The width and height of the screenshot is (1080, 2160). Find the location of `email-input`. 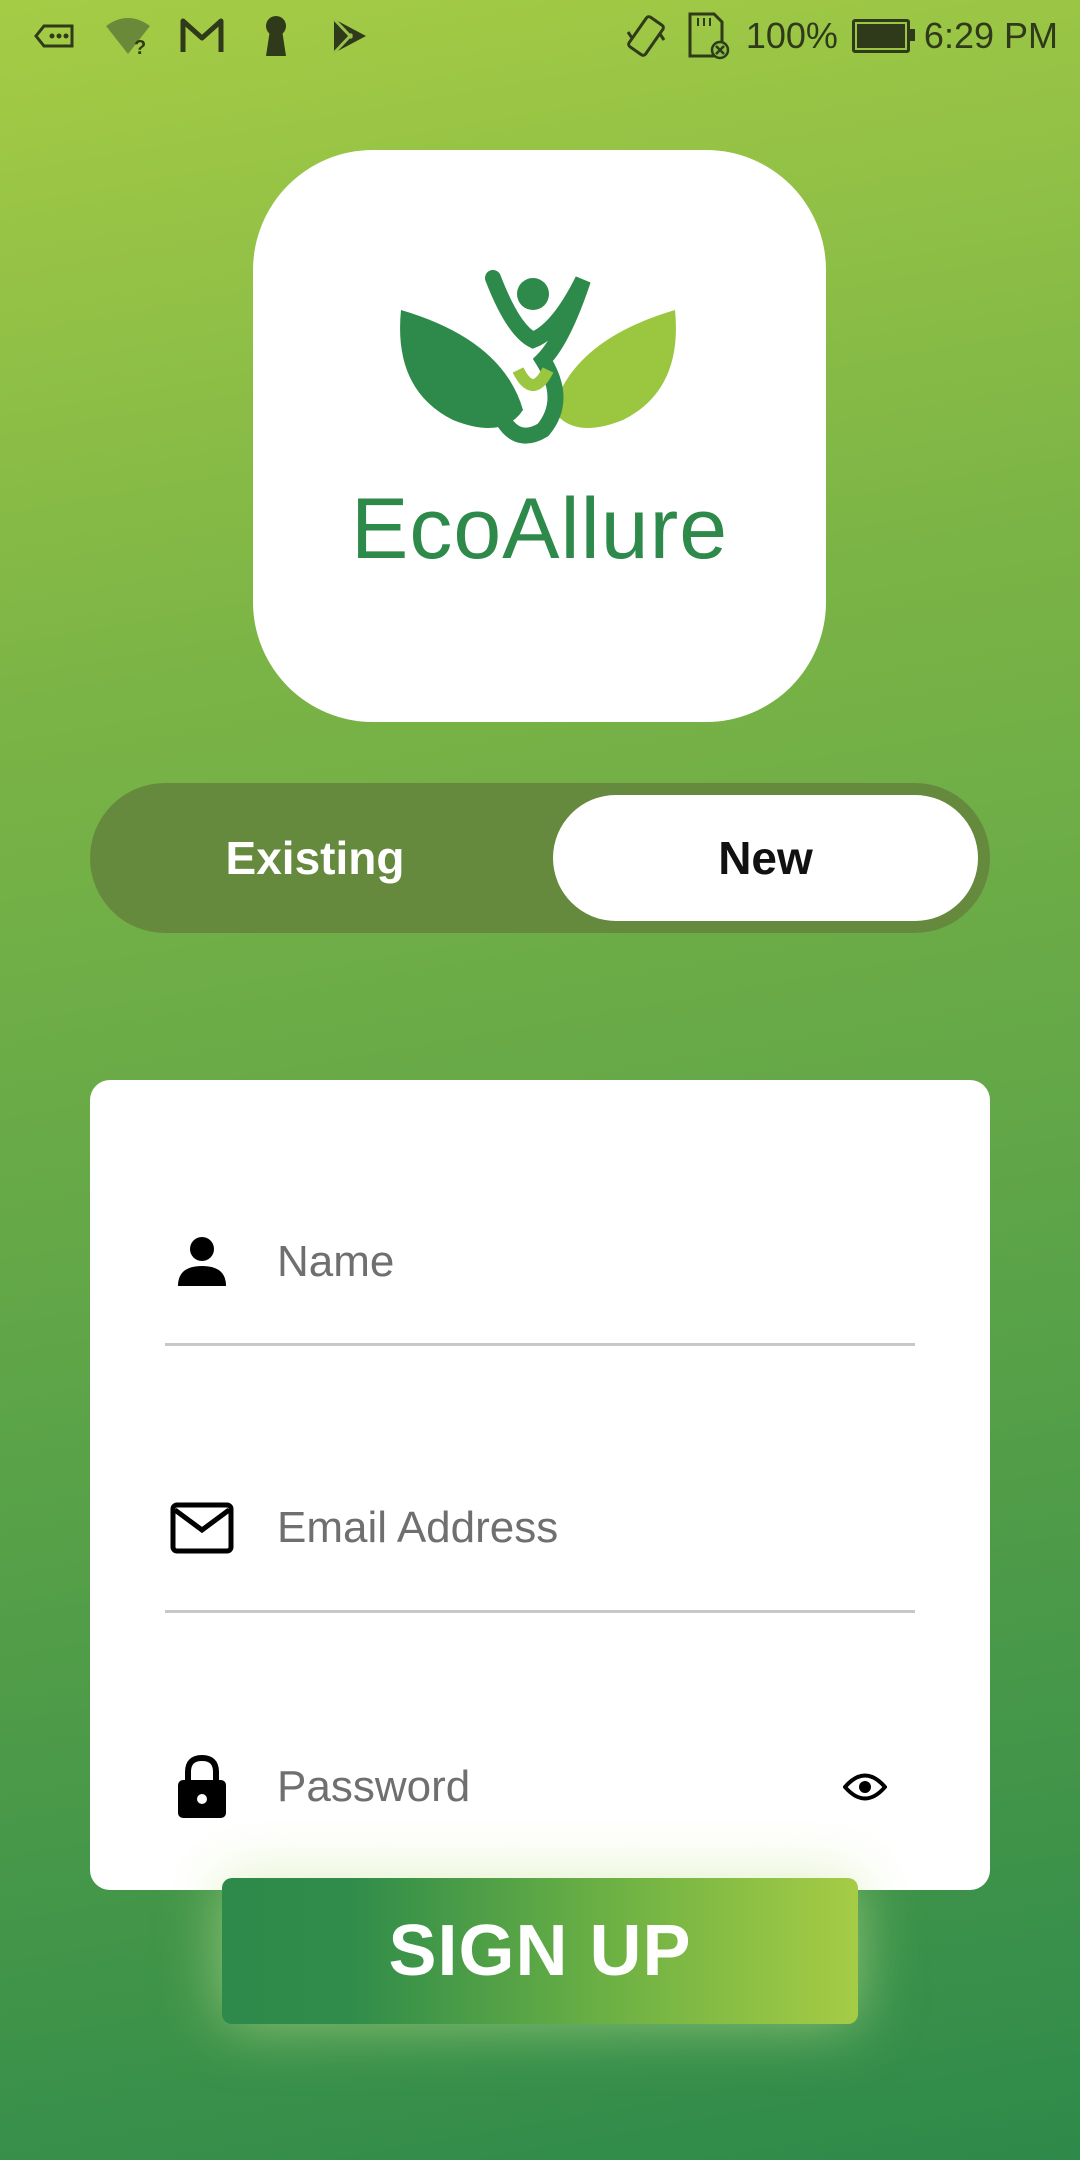

email-input is located at coordinates (537, 1528).